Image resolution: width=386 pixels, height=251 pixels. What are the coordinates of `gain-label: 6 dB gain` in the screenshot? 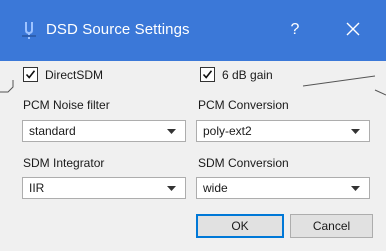 It's located at (247, 75).